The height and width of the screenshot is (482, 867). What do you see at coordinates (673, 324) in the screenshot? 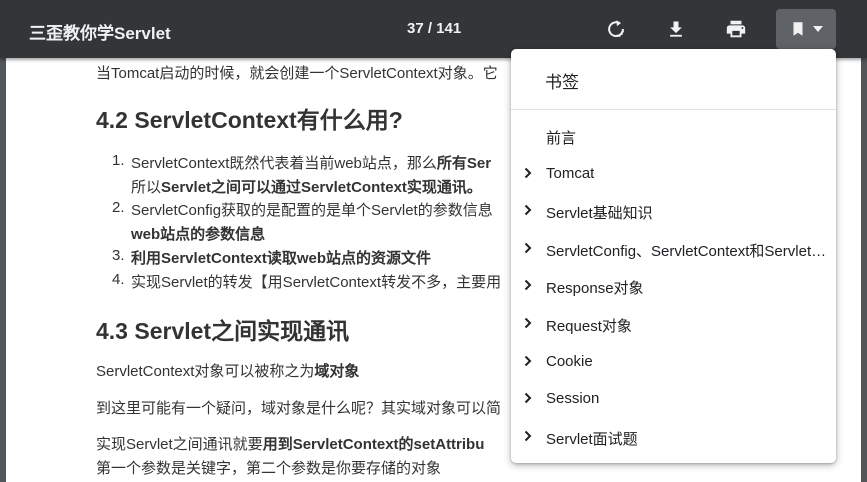
I see `bookmark-item: Request对象` at bounding box center [673, 324].